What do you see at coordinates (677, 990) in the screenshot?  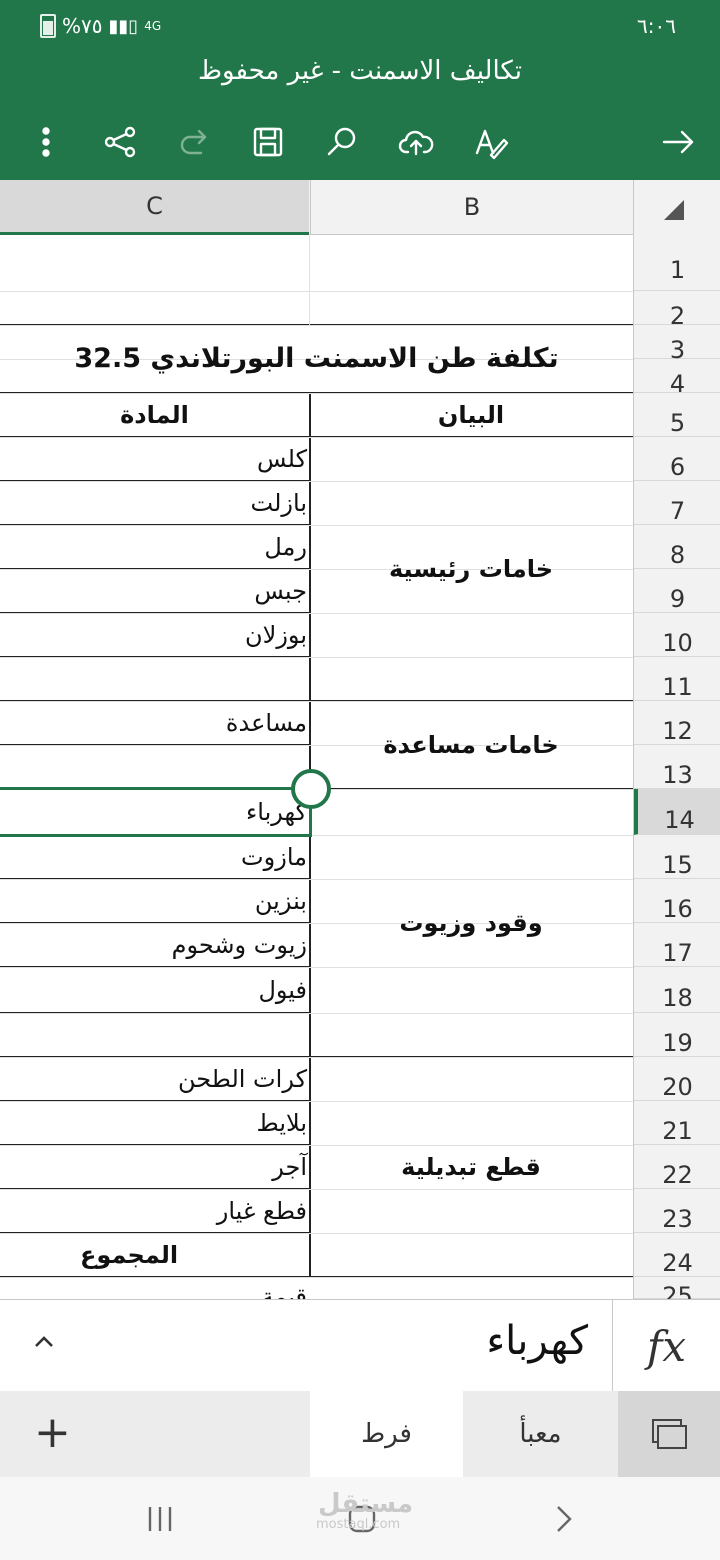 I see `row-header: 18` at bounding box center [677, 990].